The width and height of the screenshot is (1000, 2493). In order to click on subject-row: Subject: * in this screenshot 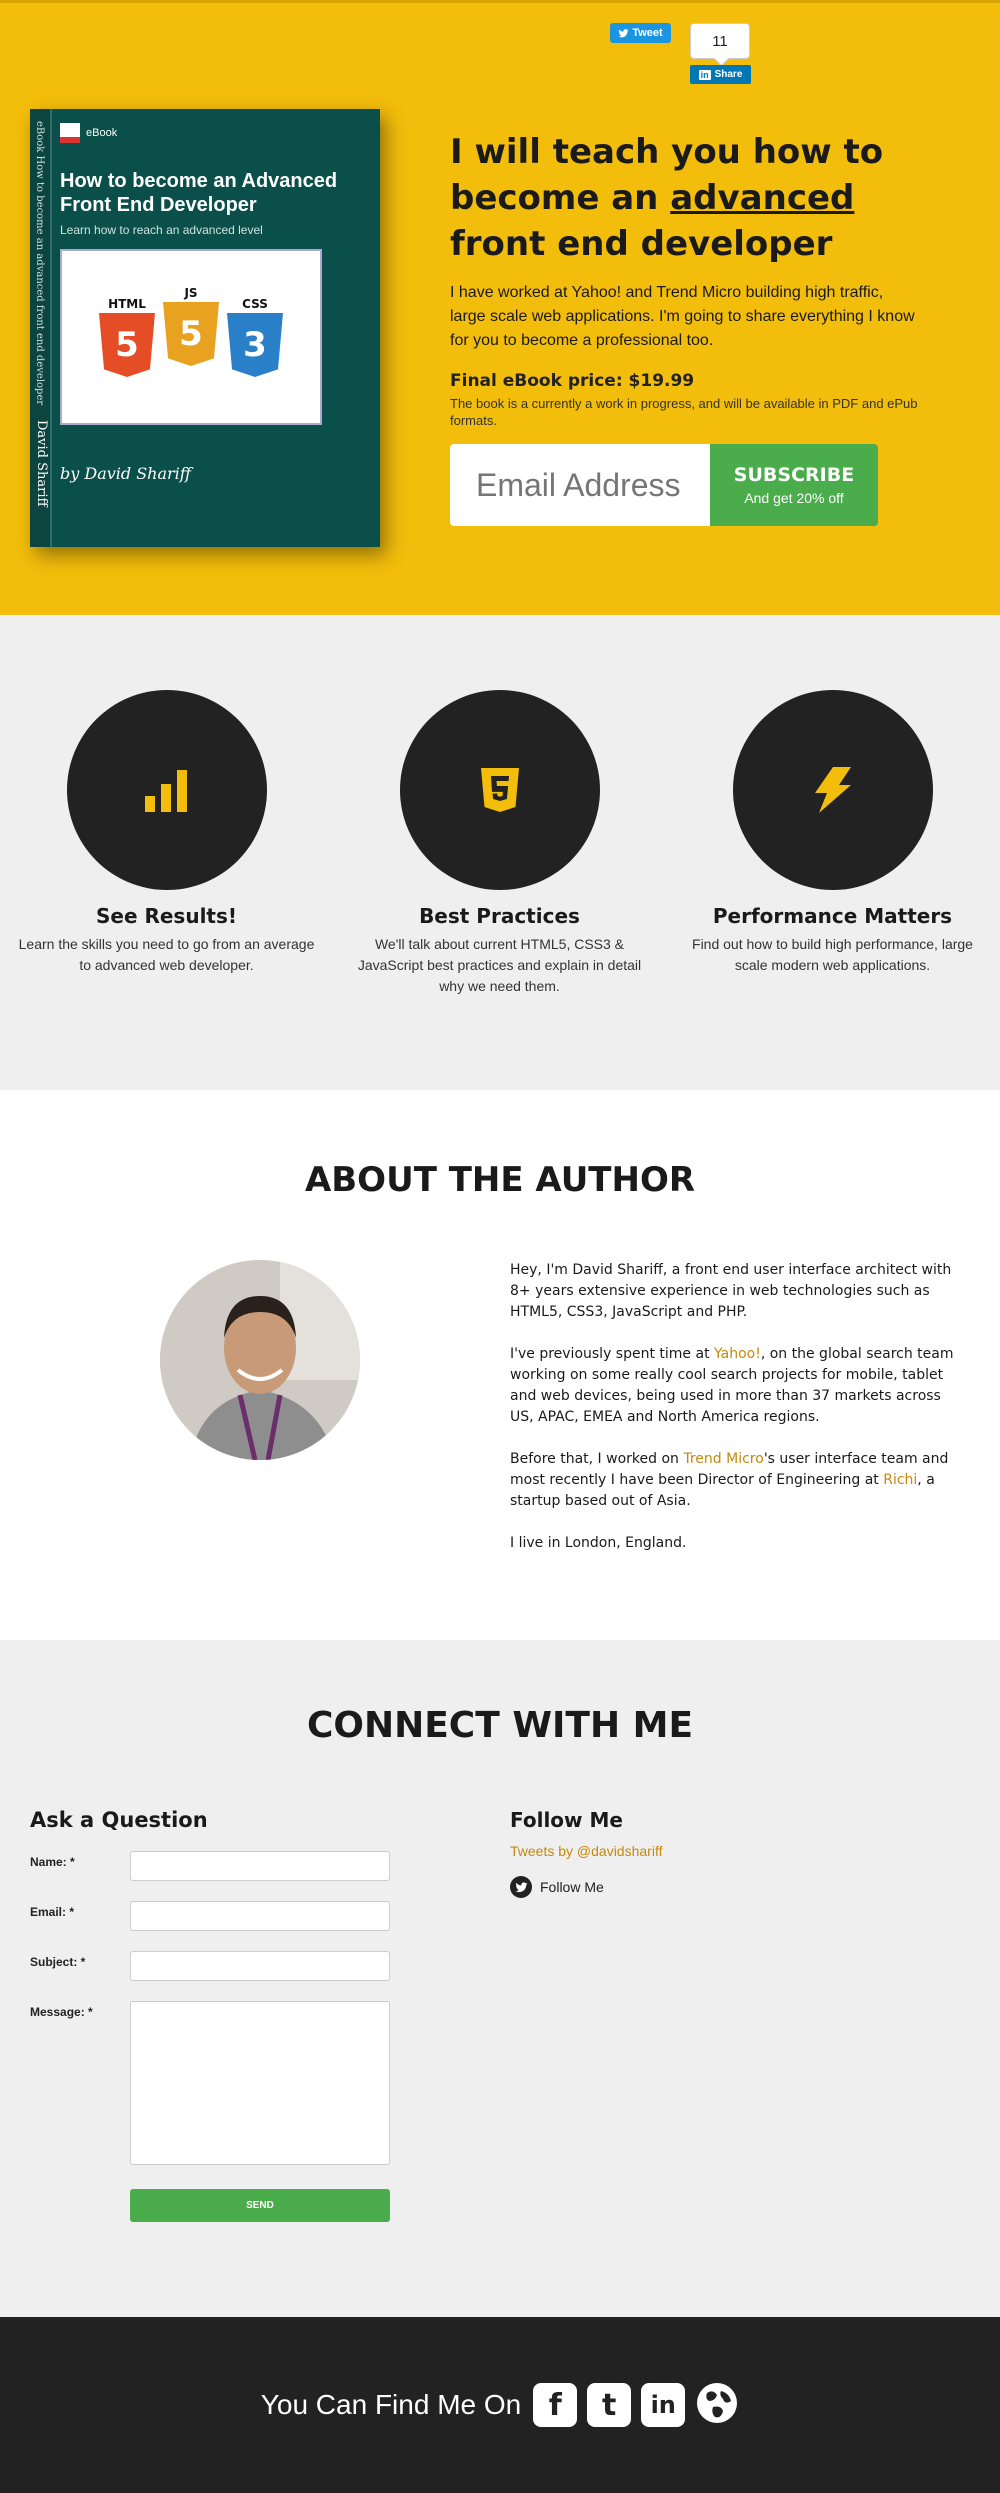, I will do `click(210, 1966)`.